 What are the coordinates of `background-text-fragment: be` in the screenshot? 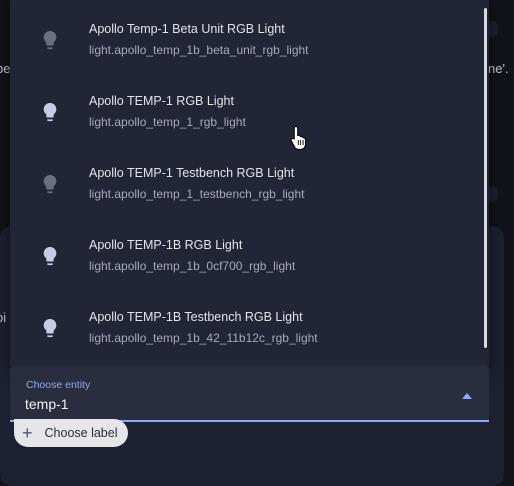 It's located at (5, 68).